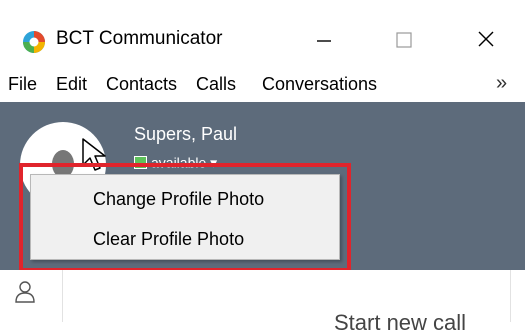  I want to click on clear-profile-photo-item: Clear Profile Photo, so click(168, 239).